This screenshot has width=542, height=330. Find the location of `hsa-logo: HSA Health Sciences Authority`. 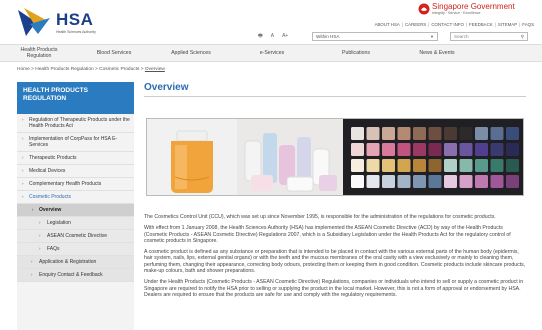

hsa-logo: HSA Health Sciences Authority is located at coordinates (61, 21).